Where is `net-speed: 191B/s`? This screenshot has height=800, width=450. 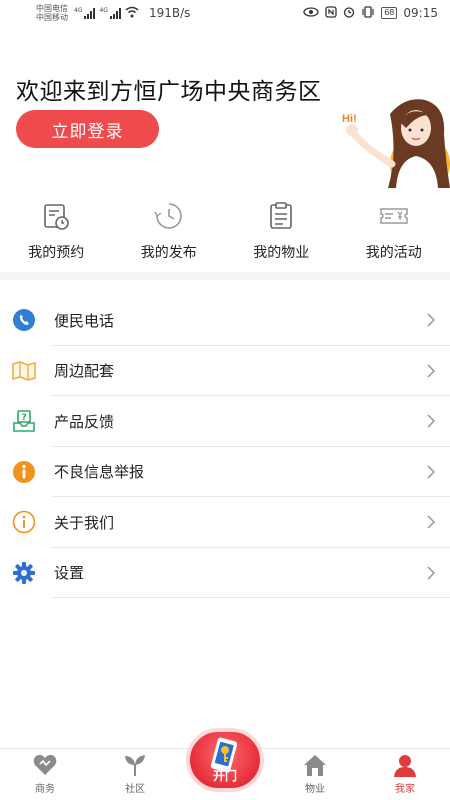
net-speed: 191B/s is located at coordinates (169, 13).